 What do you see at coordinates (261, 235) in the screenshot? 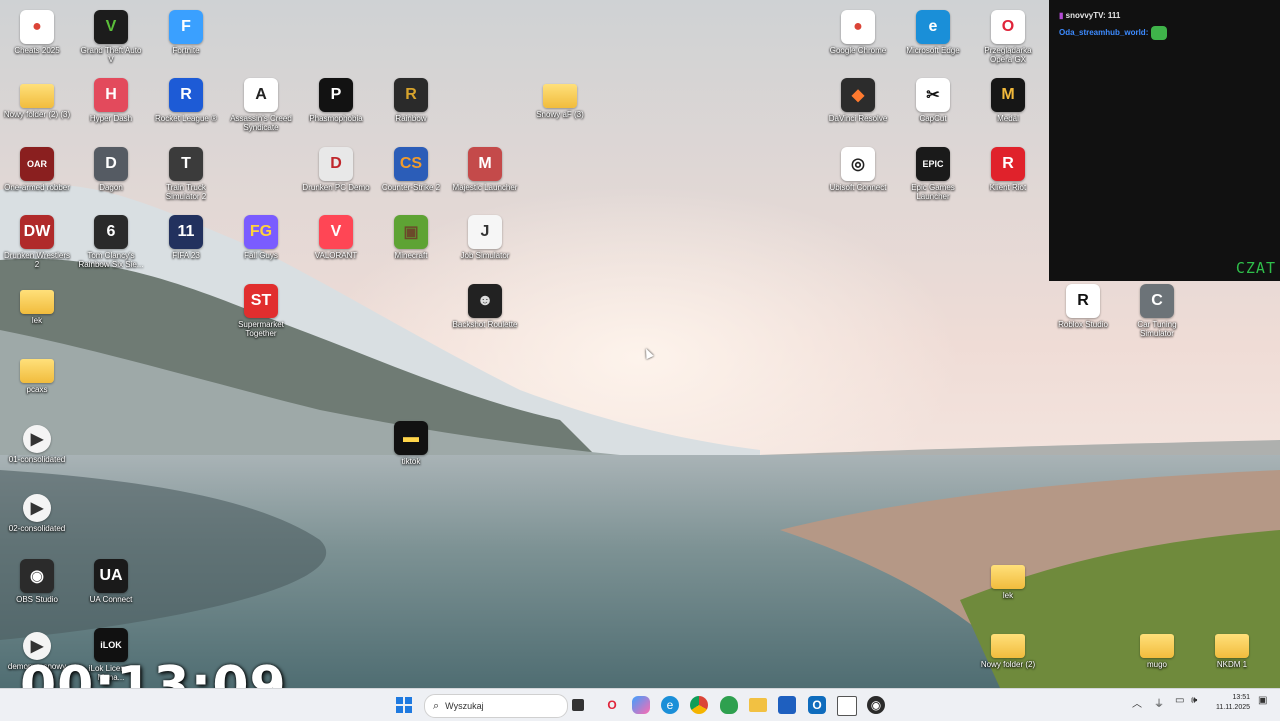
I see `desktop-icon: FG Fall Guys` at bounding box center [261, 235].